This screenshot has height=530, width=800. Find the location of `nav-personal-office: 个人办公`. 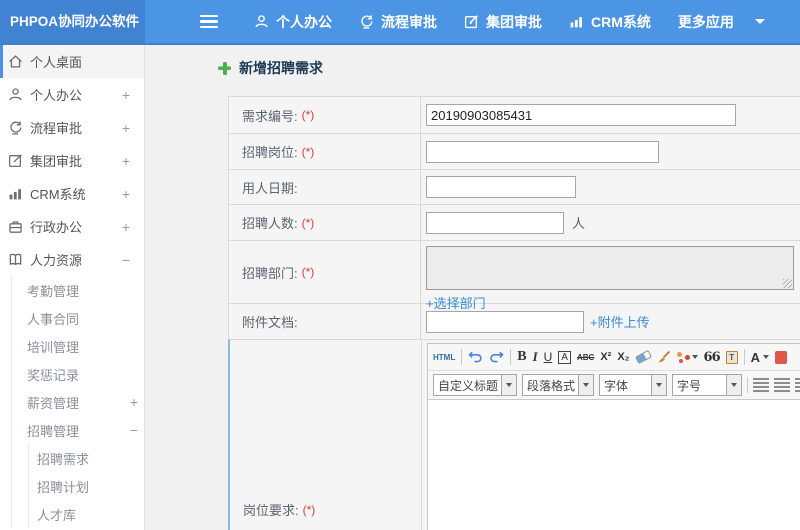

nav-personal-office: 个人办公 is located at coordinates (293, 22).